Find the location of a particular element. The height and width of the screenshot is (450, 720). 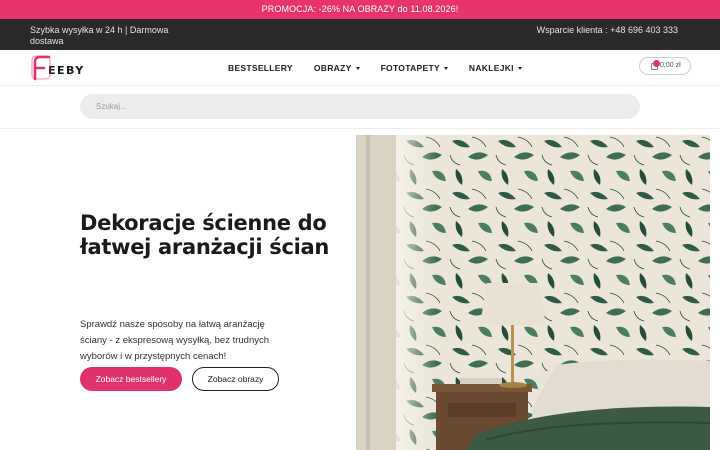

nav-obrazy: OBRAZY is located at coordinates (337, 68).